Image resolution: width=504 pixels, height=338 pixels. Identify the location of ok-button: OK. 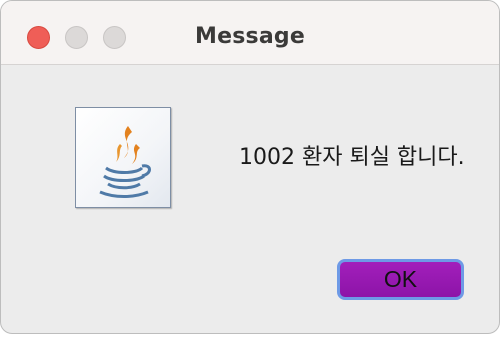
(400, 279).